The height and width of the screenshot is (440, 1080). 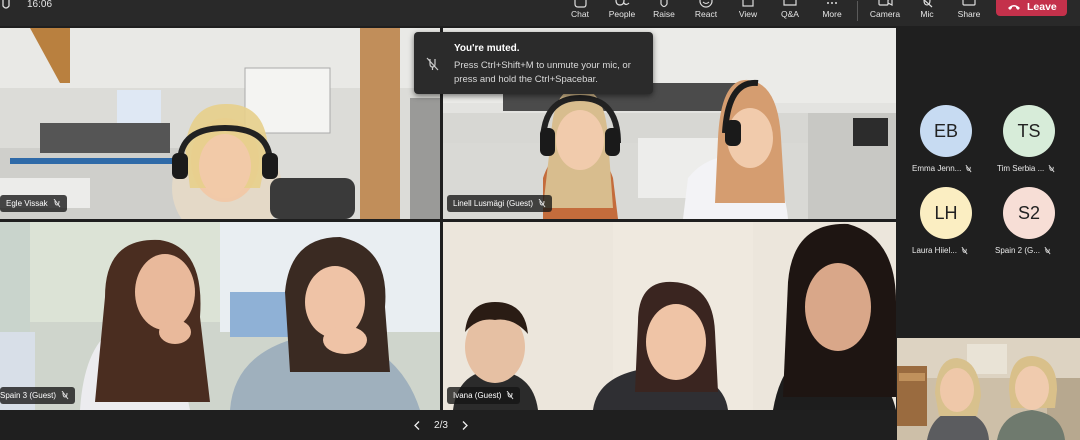 I want to click on leave-button: Leave, so click(x=1031, y=8).